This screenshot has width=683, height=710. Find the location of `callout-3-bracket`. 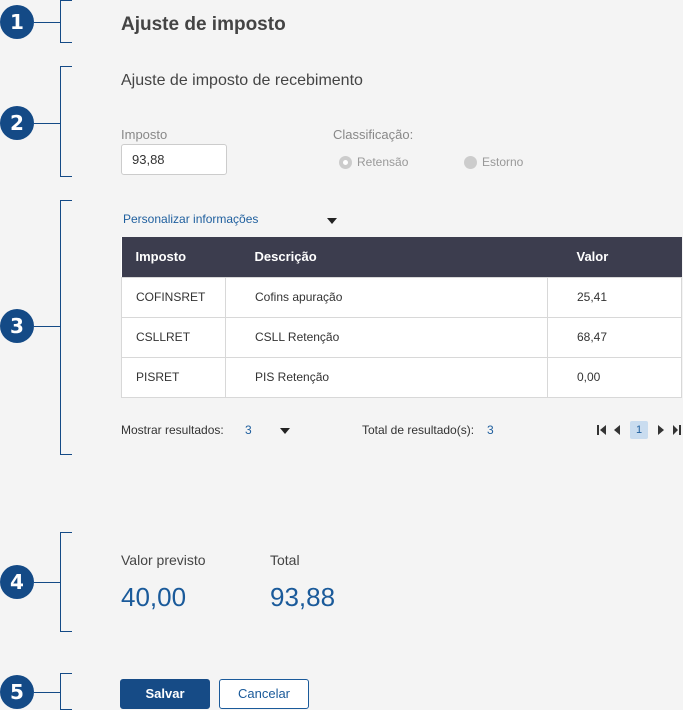

callout-3-bracket is located at coordinates (66, 327).